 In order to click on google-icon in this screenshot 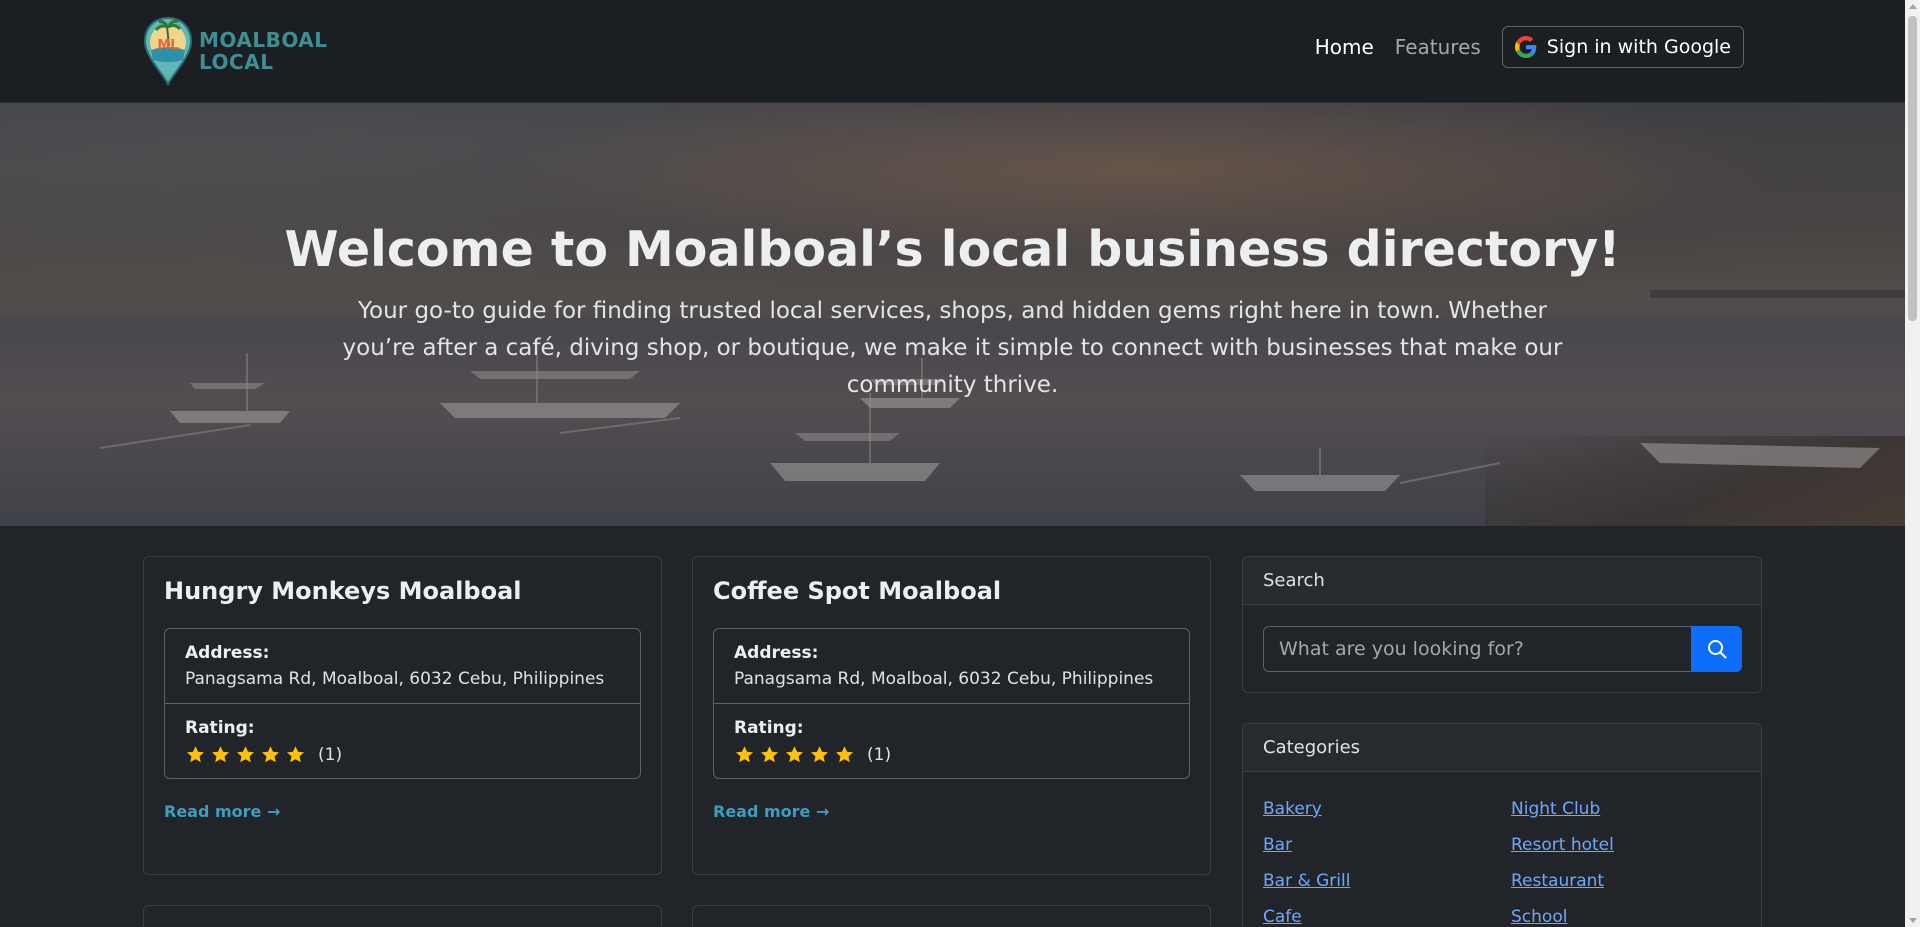, I will do `click(1525, 47)`.